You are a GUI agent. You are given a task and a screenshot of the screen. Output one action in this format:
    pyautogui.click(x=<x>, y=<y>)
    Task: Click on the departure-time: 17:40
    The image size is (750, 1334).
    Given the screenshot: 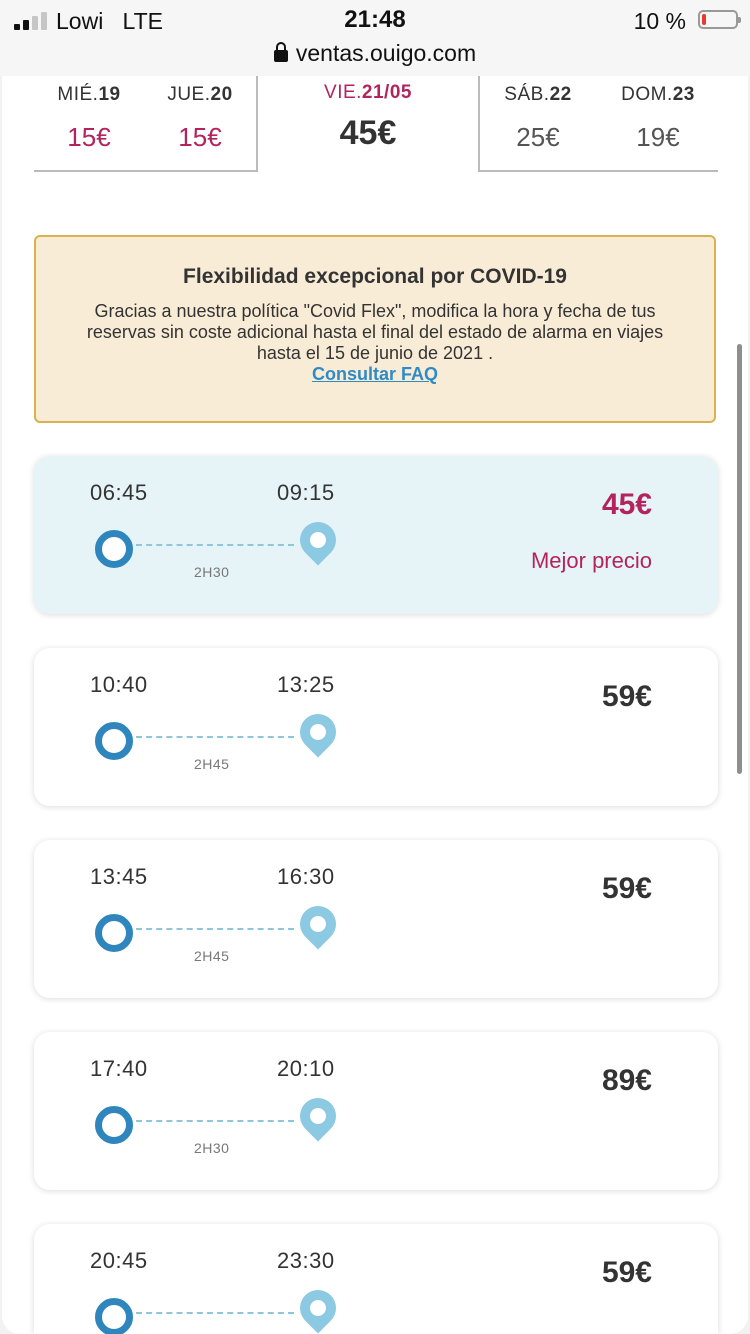 What is the action you would take?
    pyautogui.click(x=119, y=1068)
    